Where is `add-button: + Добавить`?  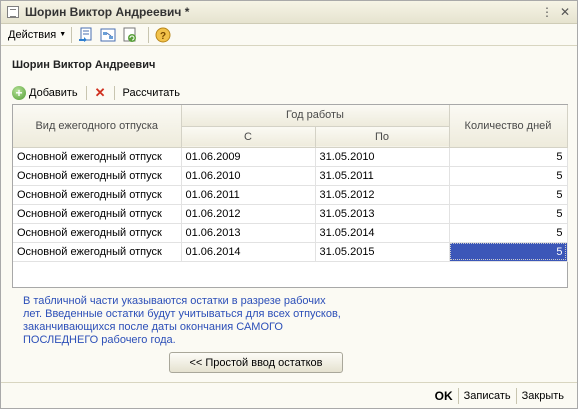 add-button: + Добавить is located at coordinates (45, 93).